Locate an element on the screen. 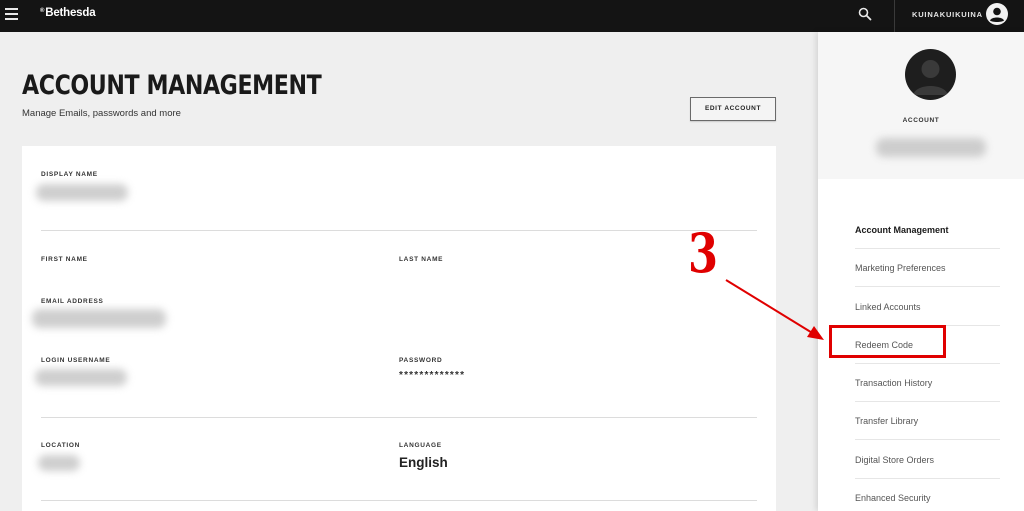 Image resolution: width=1024 pixels, height=511 pixels. login-username-value-redacted is located at coordinates (81, 377).